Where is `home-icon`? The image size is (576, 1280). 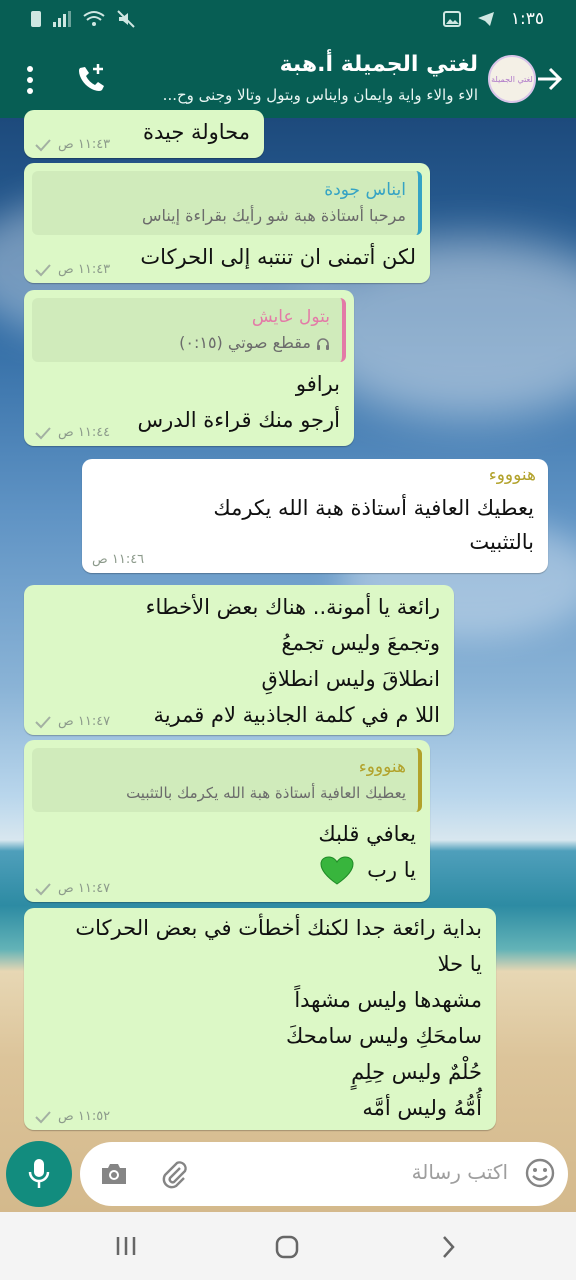 home-icon is located at coordinates (287, 1247).